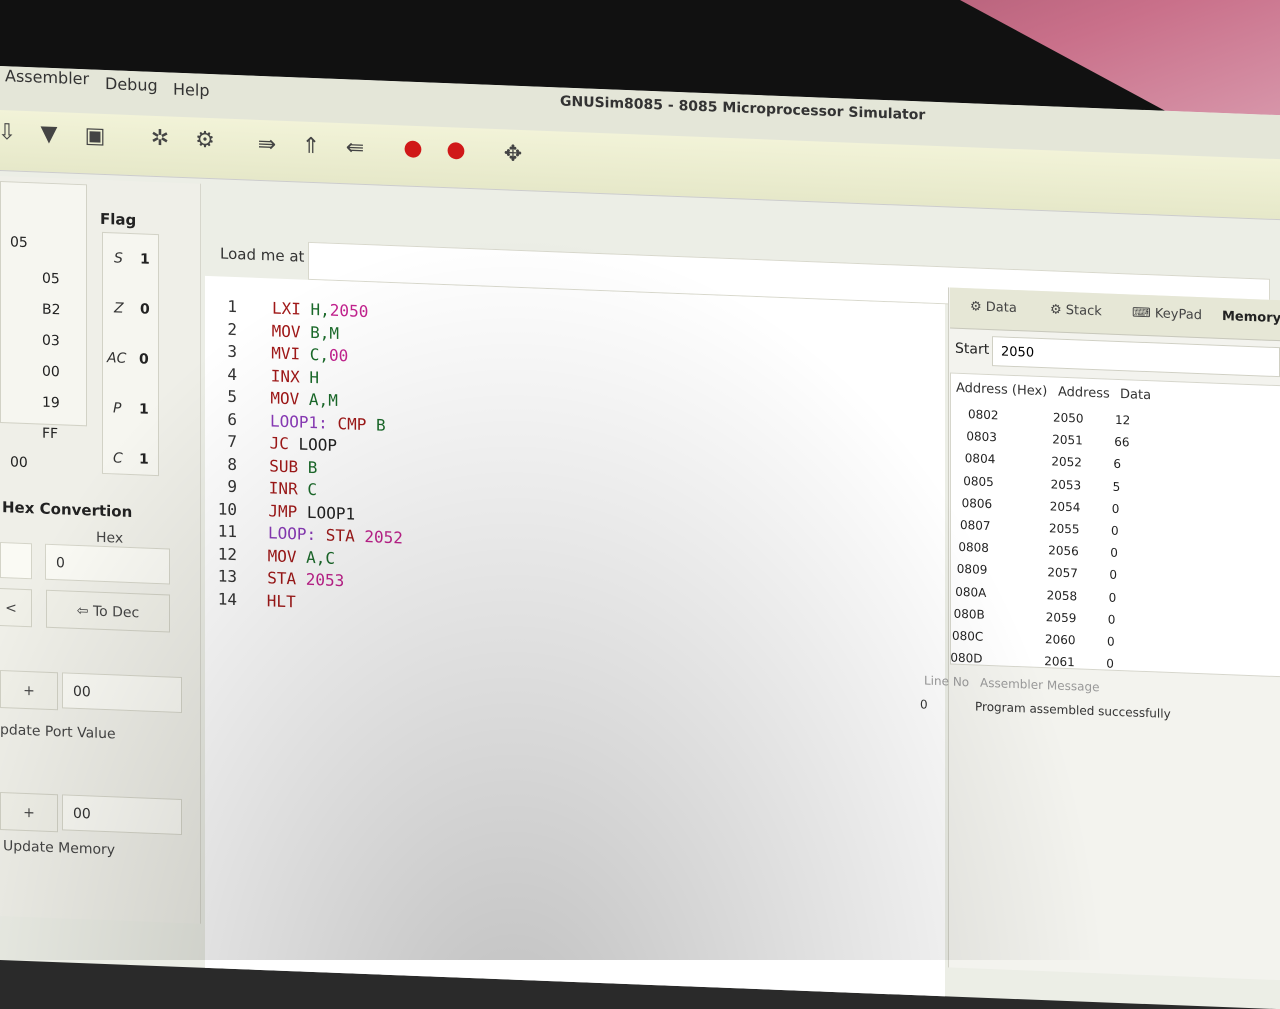 The width and height of the screenshot is (1280, 1009). Describe the element at coordinates (1064, 528) in the screenshot. I see `memory-address: 2055` at that location.